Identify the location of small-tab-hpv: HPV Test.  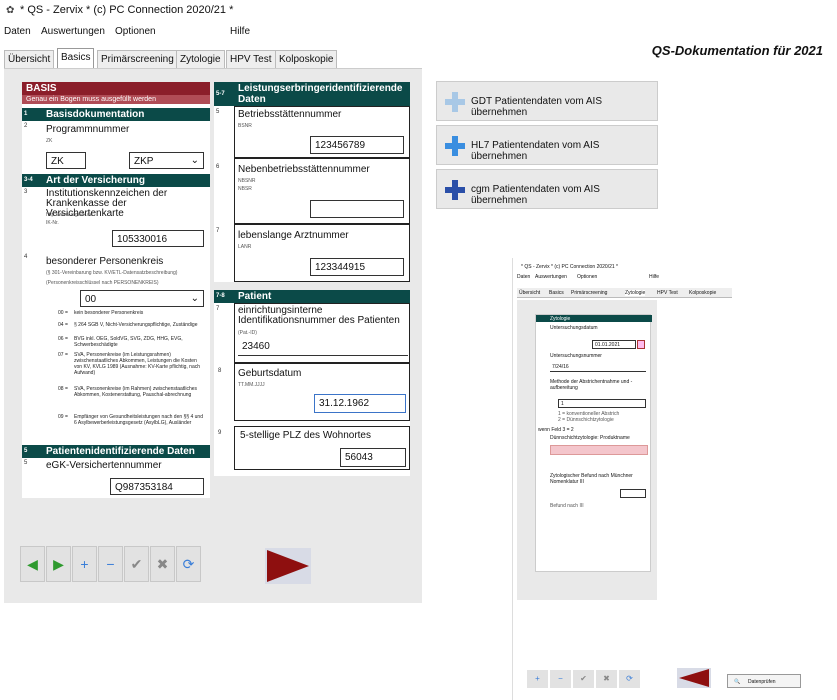
(667, 293).